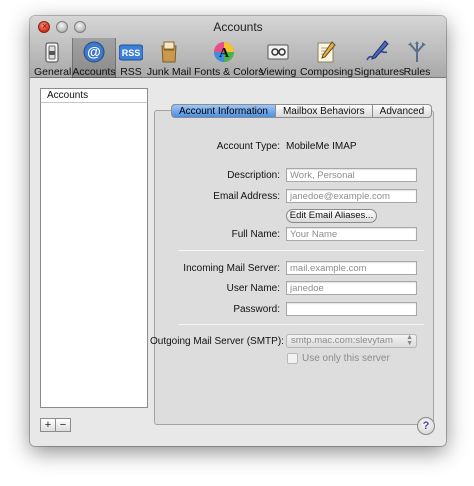 This screenshot has height=486, width=474. Describe the element at coordinates (326, 52) in the screenshot. I see `composing-icon` at that location.